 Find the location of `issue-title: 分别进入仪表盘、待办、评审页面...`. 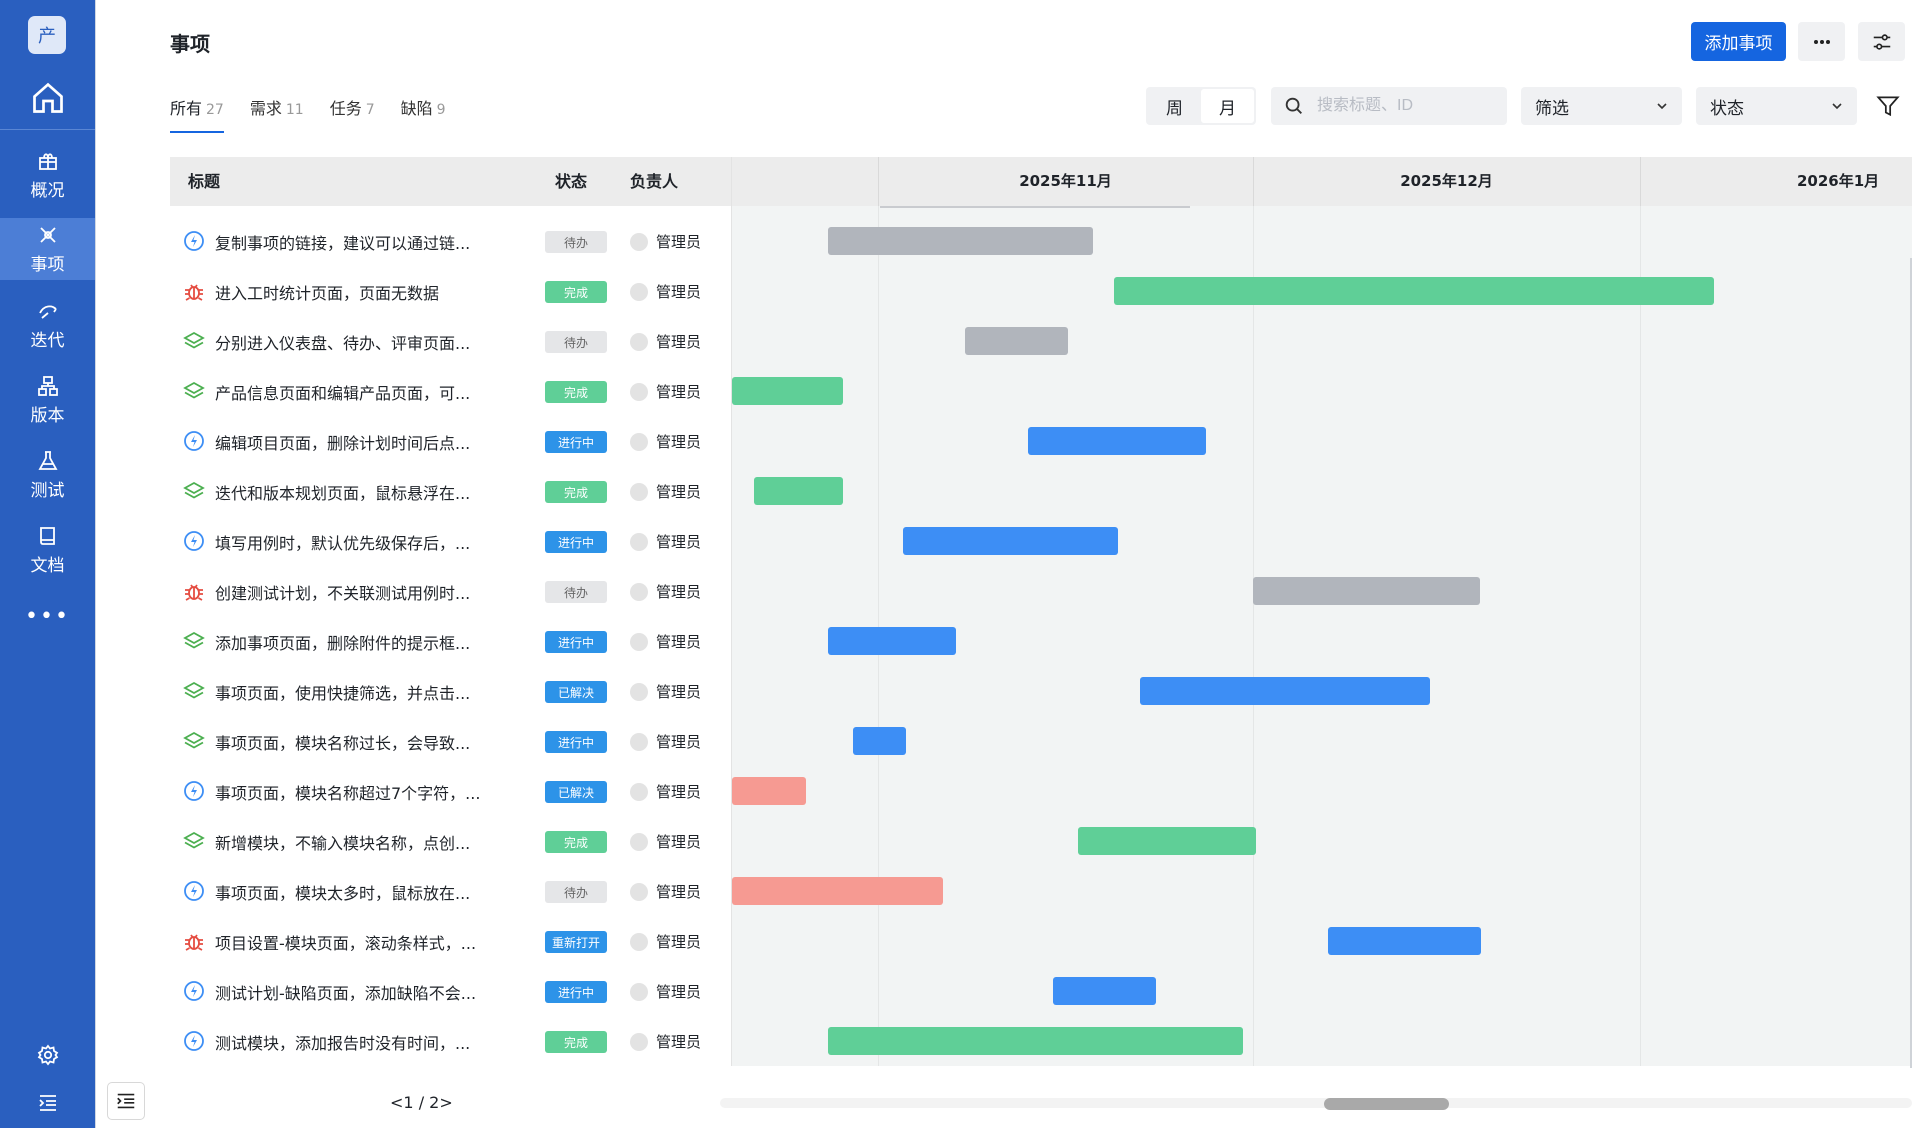

issue-title: 分别进入仪表盘、待办、评审页面... is located at coordinates (342, 342).